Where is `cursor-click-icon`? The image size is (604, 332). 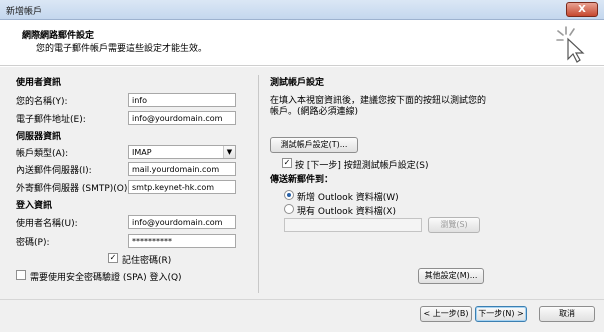 cursor-click-icon is located at coordinates (570, 44).